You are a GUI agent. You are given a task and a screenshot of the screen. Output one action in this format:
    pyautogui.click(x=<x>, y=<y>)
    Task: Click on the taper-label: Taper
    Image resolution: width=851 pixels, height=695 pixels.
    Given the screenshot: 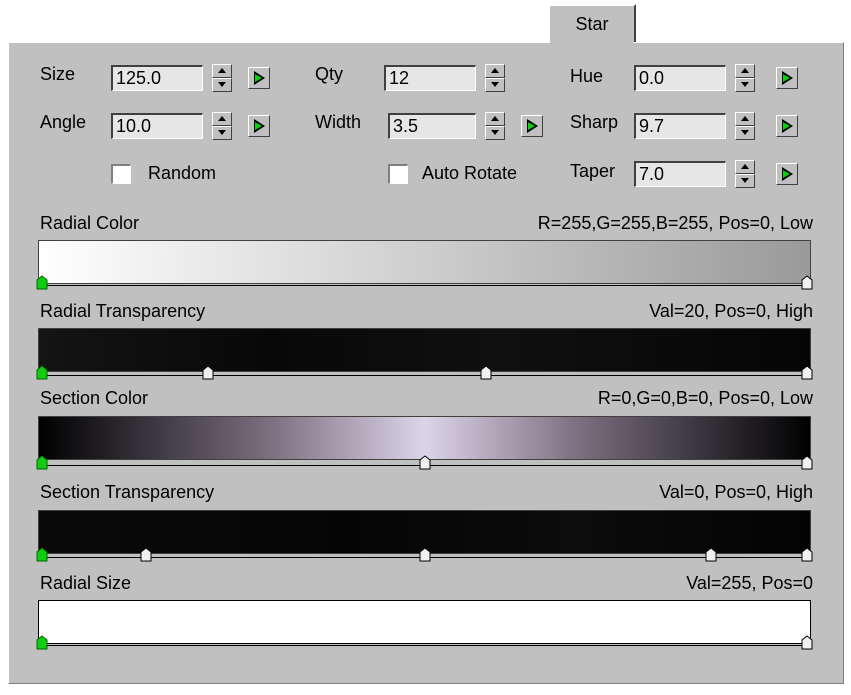 What is the action you would take?
    pyautogui.click(x=593, y=171)
    